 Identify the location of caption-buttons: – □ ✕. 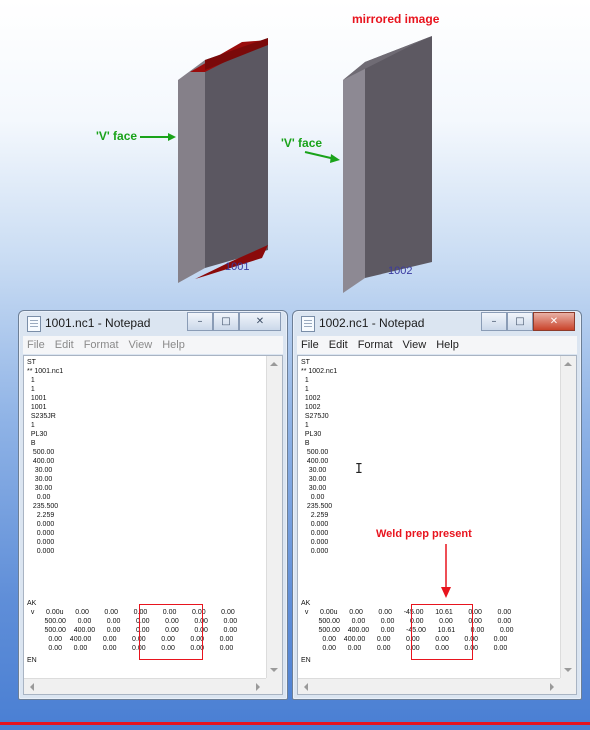
(528, 321).